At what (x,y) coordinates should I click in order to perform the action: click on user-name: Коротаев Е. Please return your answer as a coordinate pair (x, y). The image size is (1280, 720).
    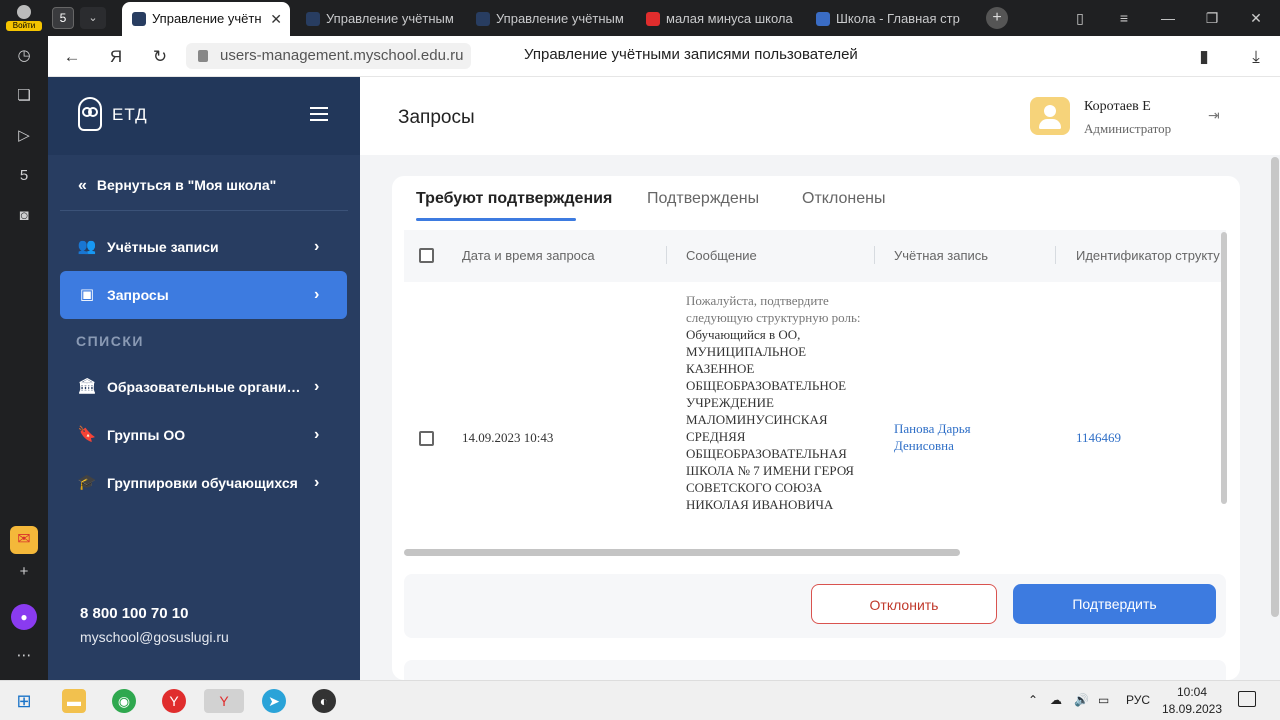
    Looking at the image, I should click on (1117, 106).